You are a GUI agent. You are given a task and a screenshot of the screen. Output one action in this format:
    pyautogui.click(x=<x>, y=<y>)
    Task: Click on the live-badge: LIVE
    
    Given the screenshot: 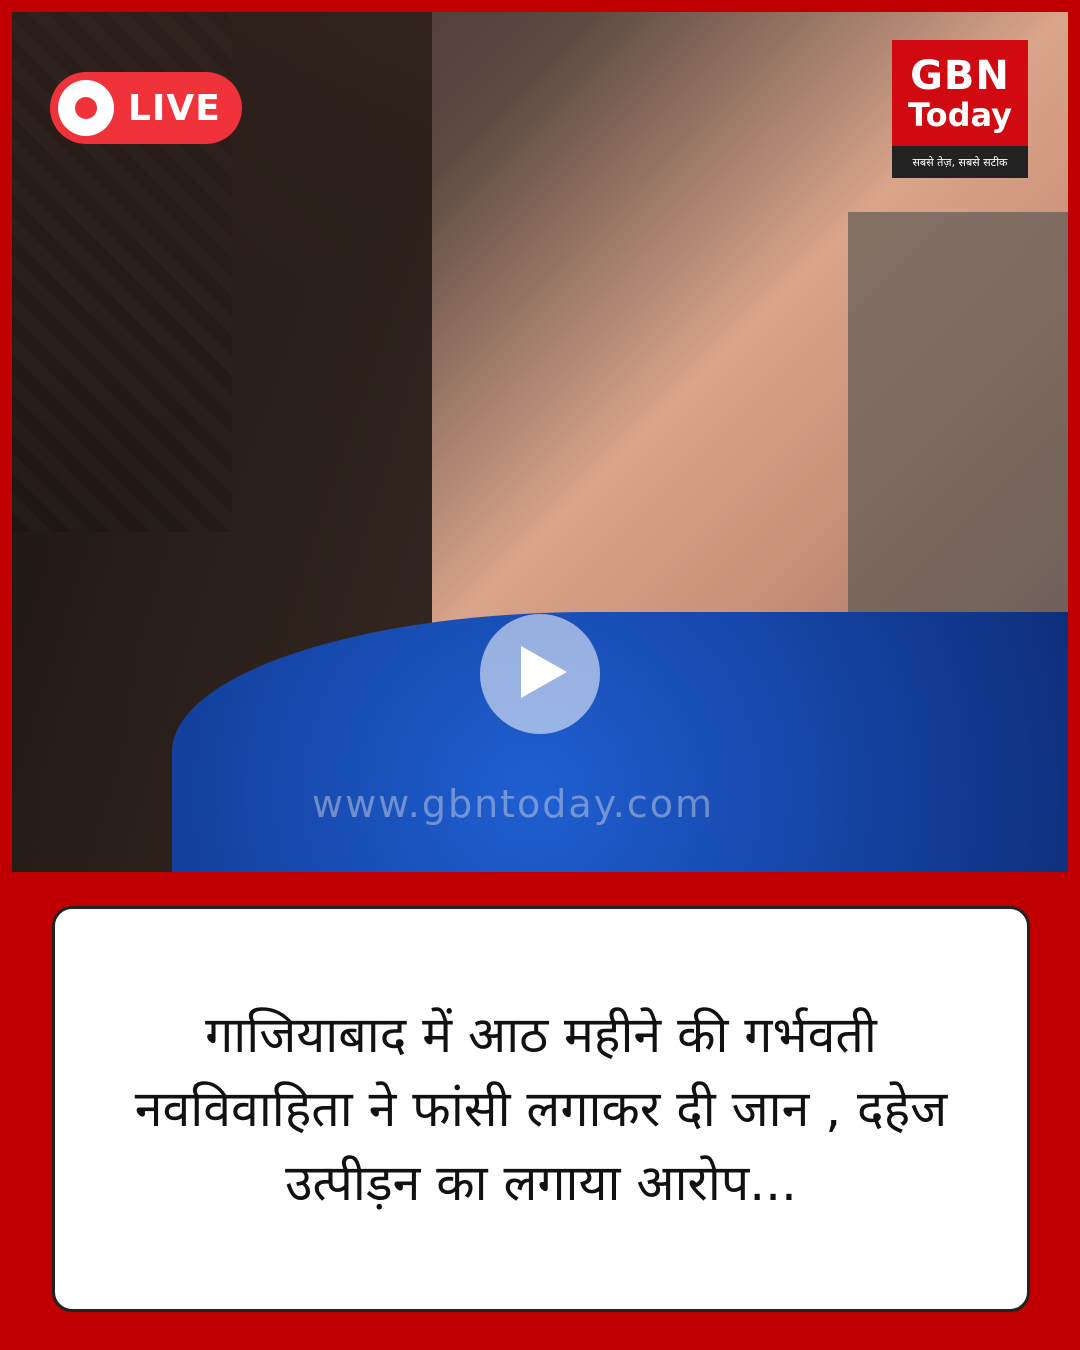 What is the action you would take?
    pyautogui.click(x=146, y=108)
    